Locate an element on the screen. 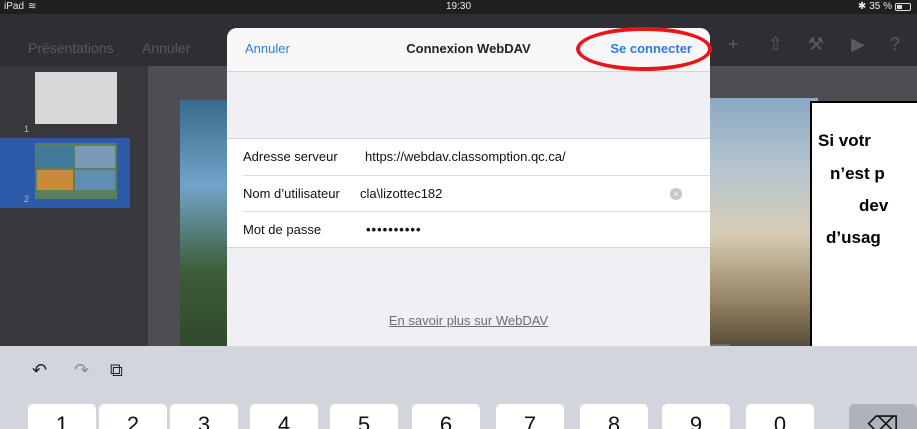 The width and height of the screenshot is (917, 429). server-address-field: https://webdav.classomption.qc.ca/ is located at coordinates (465, 156).